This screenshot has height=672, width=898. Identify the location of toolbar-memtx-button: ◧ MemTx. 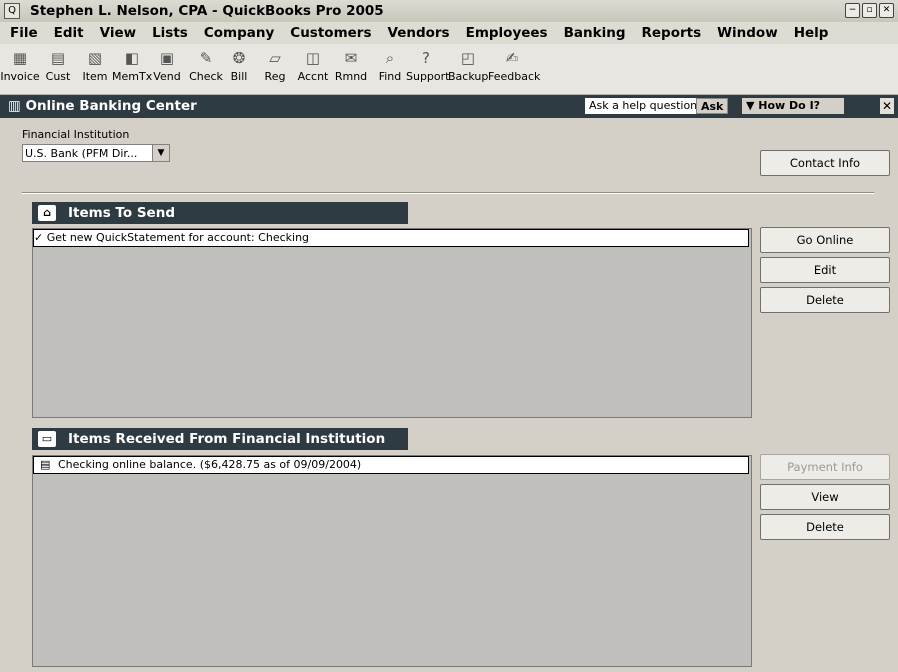
(132, 65).